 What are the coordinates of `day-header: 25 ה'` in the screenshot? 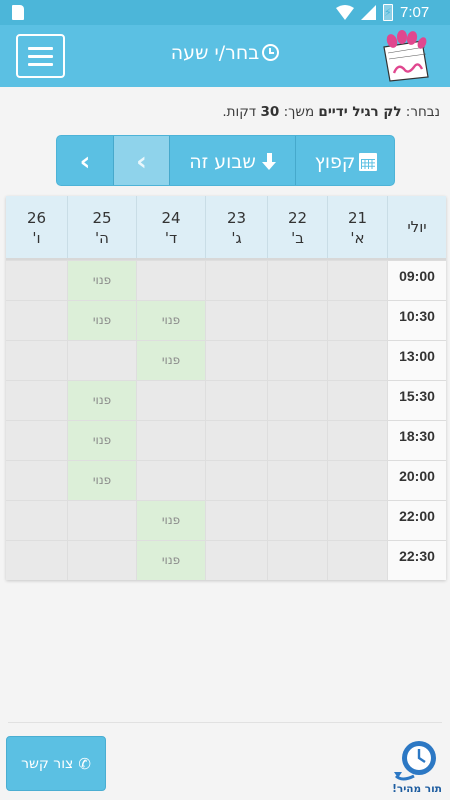 It's located at (102, 227).